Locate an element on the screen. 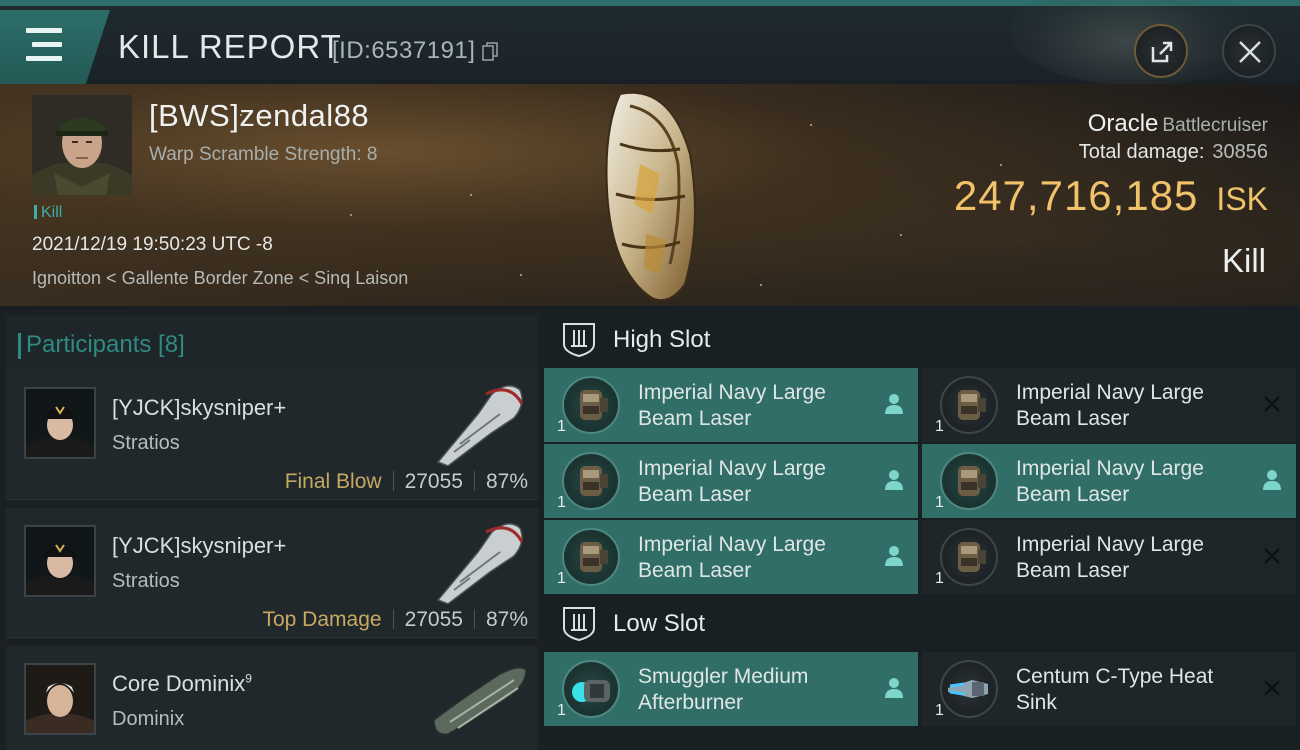  low-slot-title: Low Slot is located at coordinates (659, 623).